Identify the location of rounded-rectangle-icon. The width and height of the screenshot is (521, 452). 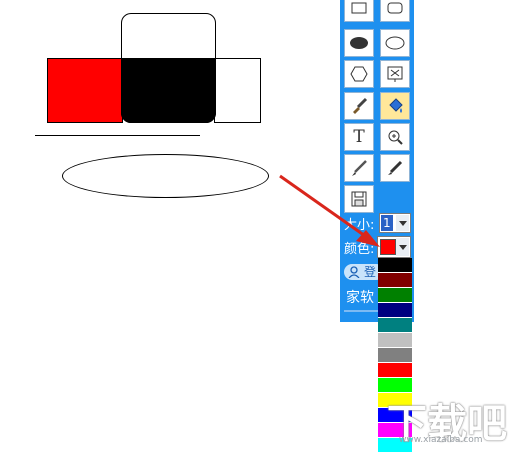
(395, 8).